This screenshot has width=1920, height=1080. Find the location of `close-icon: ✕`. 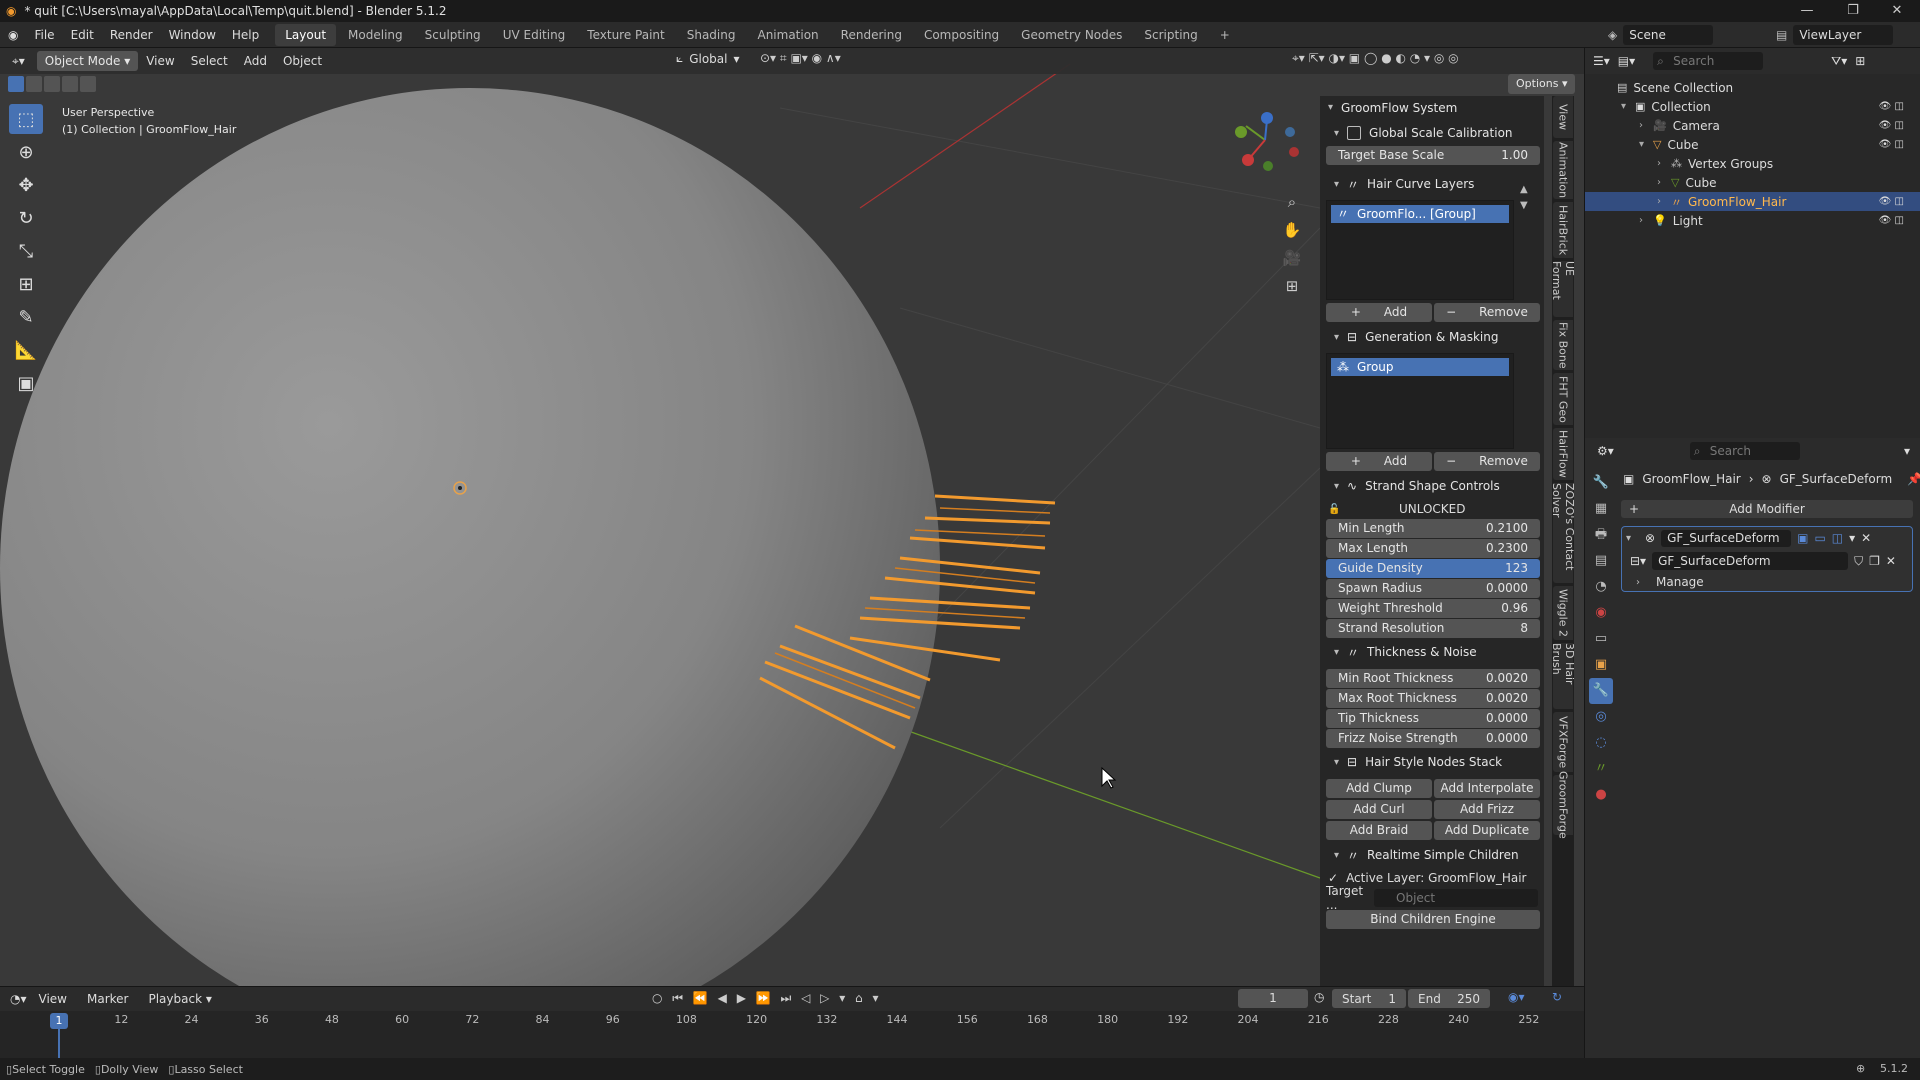

close-icon: ✕ is located at coordinates (1897, 11).